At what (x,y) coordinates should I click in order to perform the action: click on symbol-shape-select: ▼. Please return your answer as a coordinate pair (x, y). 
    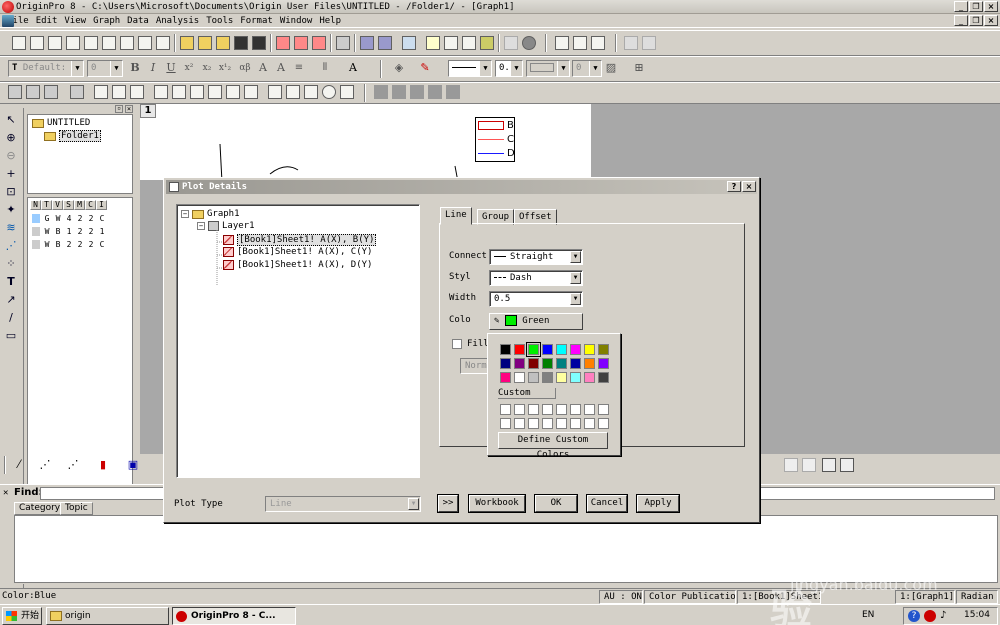
    Looking at the image, I should click on (548, 68).